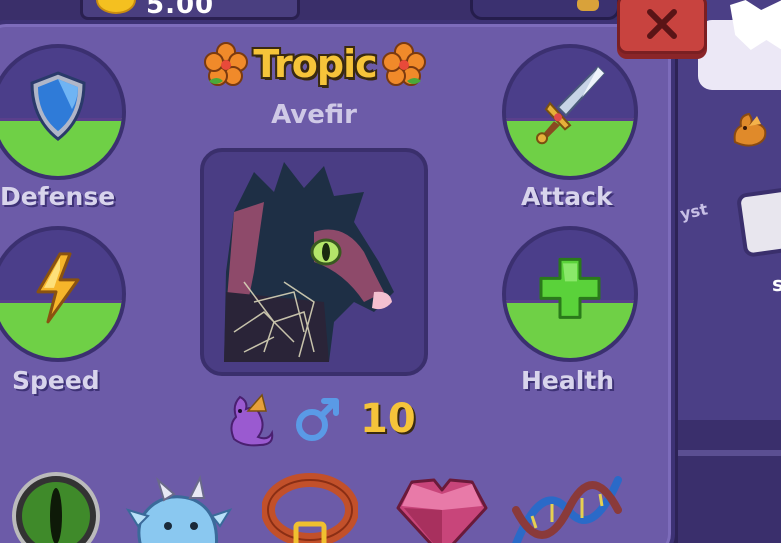  Describe the element at coordinates (729, 481) in the screenshot. I see `background-lower` at that location.